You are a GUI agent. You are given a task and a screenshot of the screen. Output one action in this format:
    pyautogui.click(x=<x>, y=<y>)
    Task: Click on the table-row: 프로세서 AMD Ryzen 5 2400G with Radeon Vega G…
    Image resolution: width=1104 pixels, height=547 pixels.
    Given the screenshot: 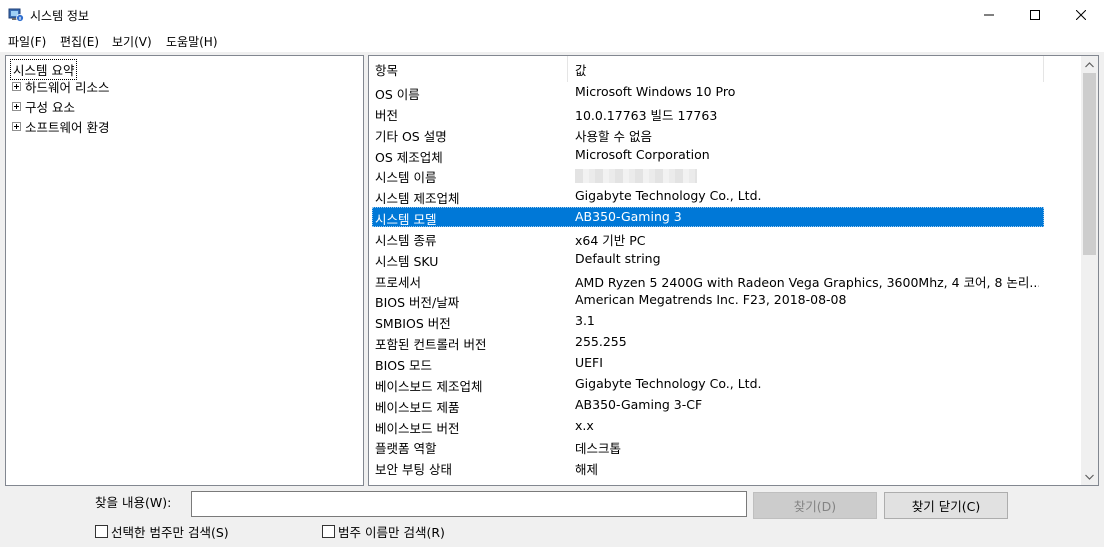 What is the action you would take?
    pyautogui.click(x=725, y=280)
    